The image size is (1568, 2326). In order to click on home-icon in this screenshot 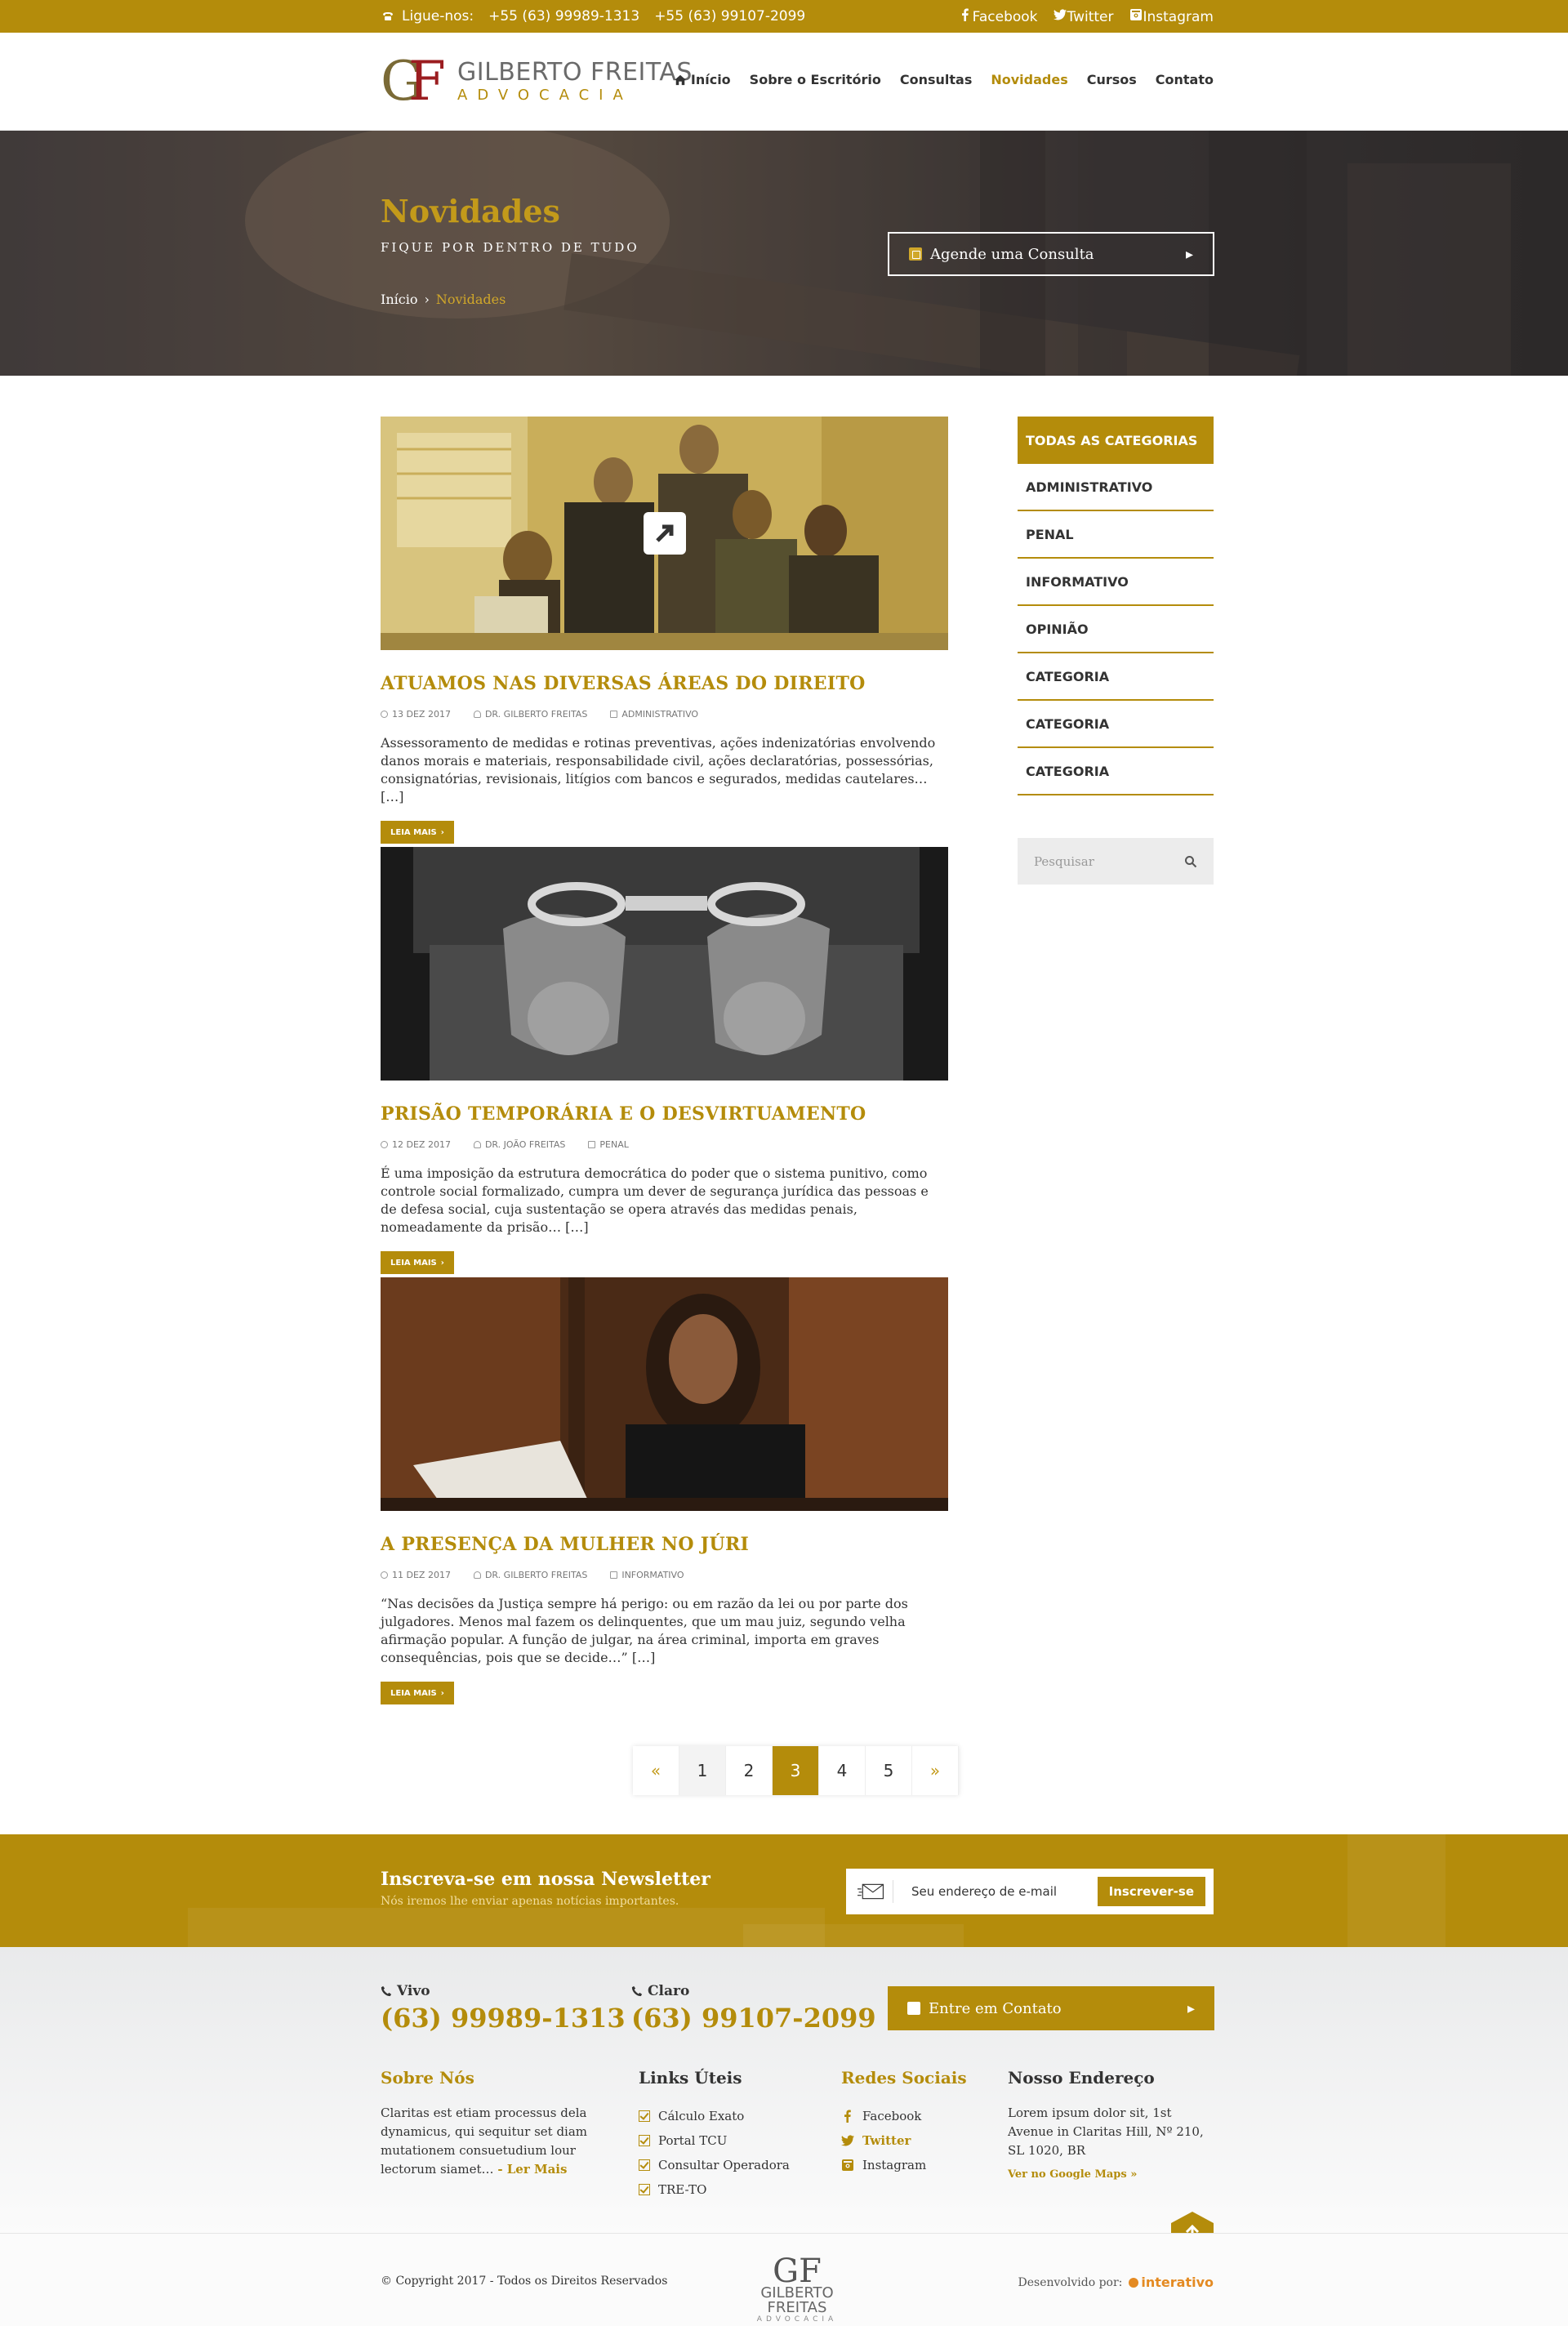, I will do `click(680, 79)`.